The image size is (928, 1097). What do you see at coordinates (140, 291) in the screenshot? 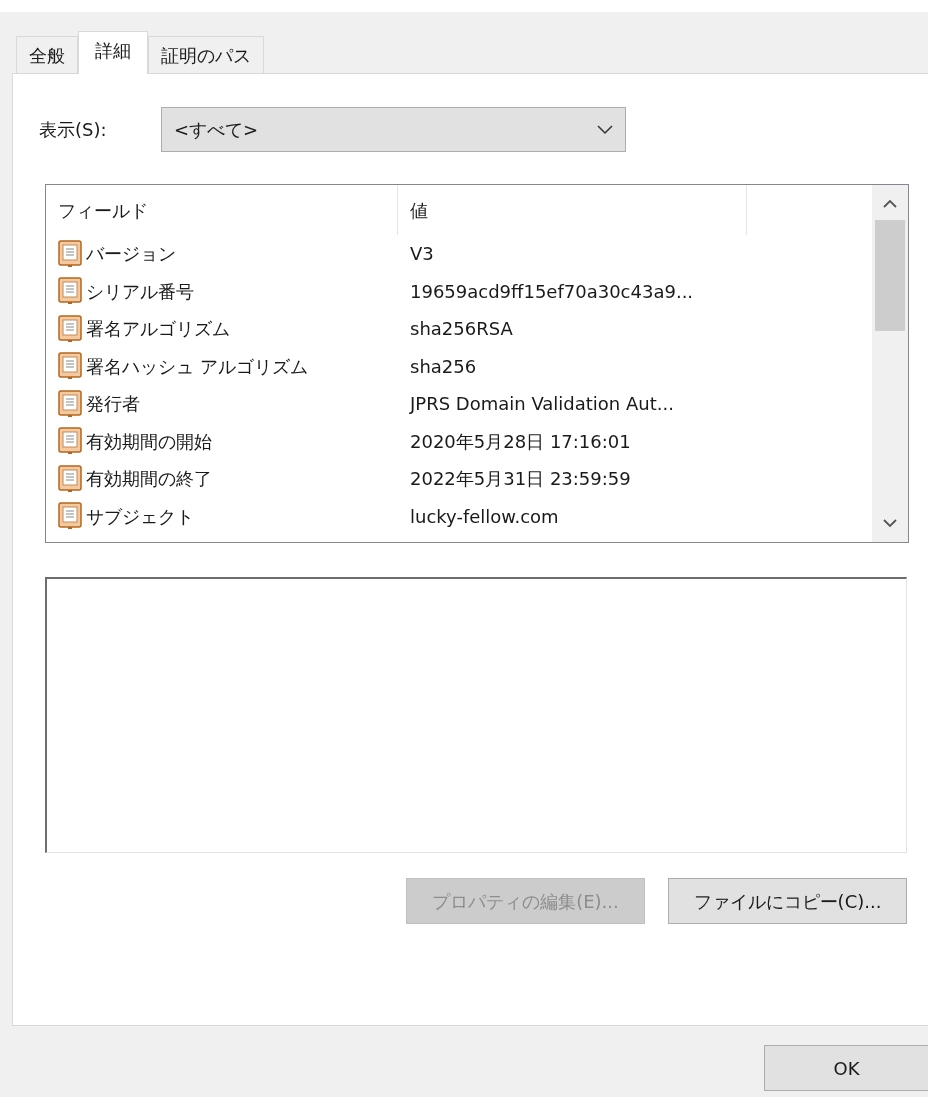
I see `field-name: シリアル番号` at bounding box center [140, 291].